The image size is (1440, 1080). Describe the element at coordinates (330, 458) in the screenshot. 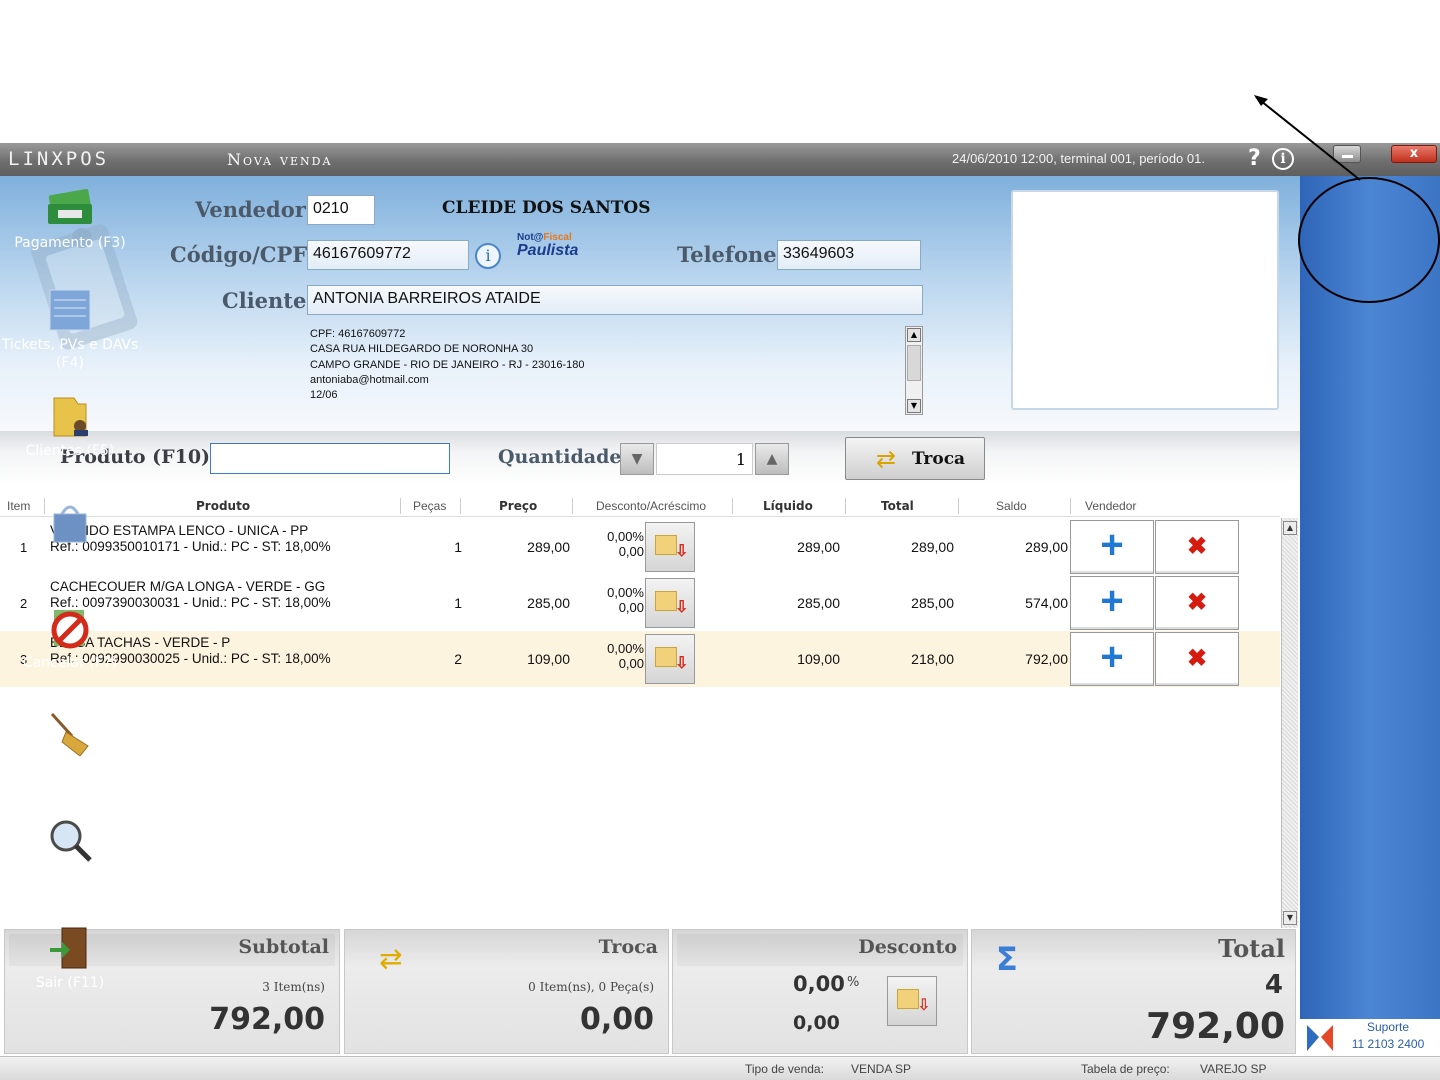

I see `produto-input` at that location.